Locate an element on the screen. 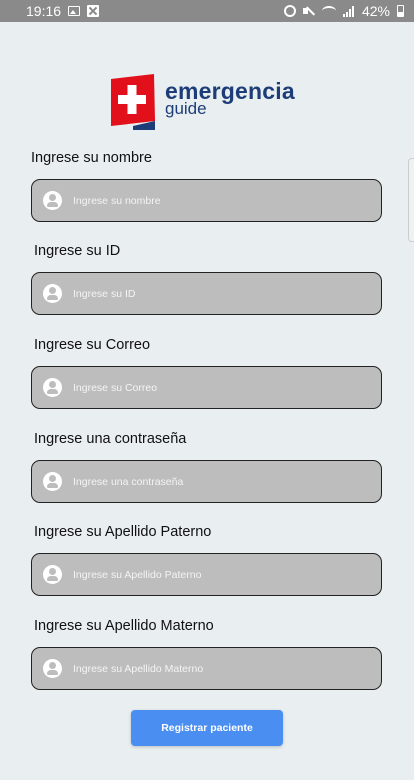 This screenshot has width=414, height=780. mute-icon is located at coordinates (308, 11).